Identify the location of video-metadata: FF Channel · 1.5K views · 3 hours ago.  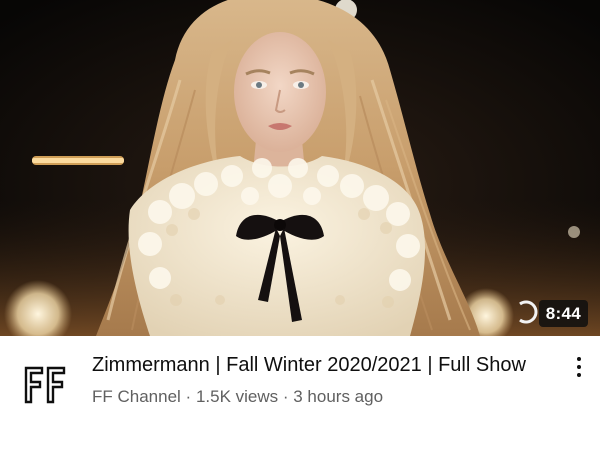
(317, 397).